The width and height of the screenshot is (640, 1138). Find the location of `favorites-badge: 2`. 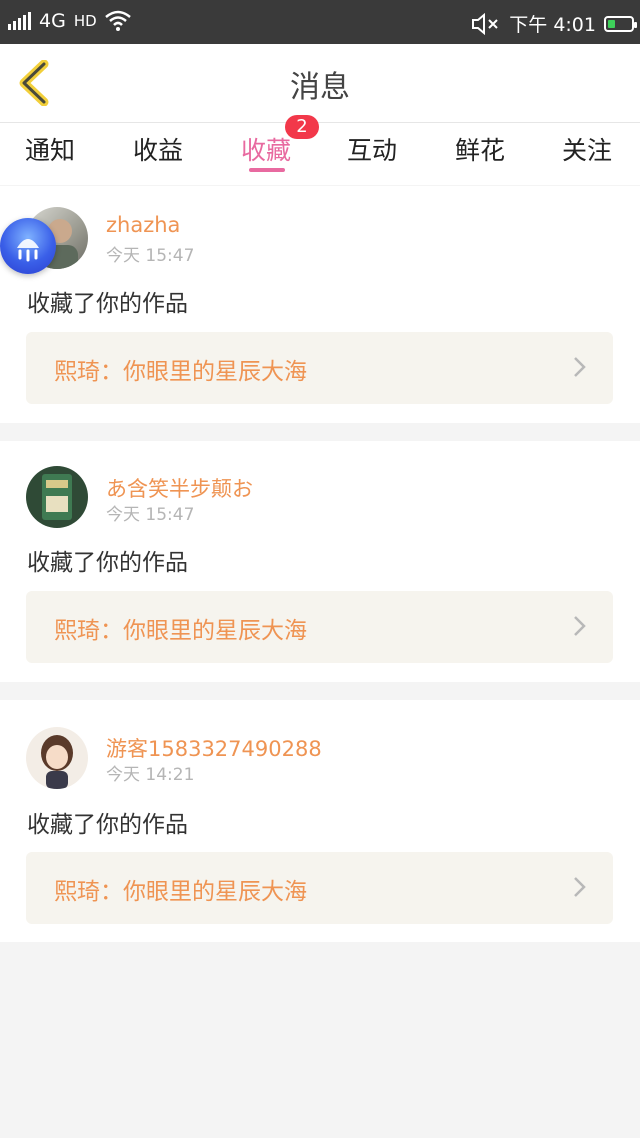

favorites-badge: 2 is located at coordinates (302, 127).